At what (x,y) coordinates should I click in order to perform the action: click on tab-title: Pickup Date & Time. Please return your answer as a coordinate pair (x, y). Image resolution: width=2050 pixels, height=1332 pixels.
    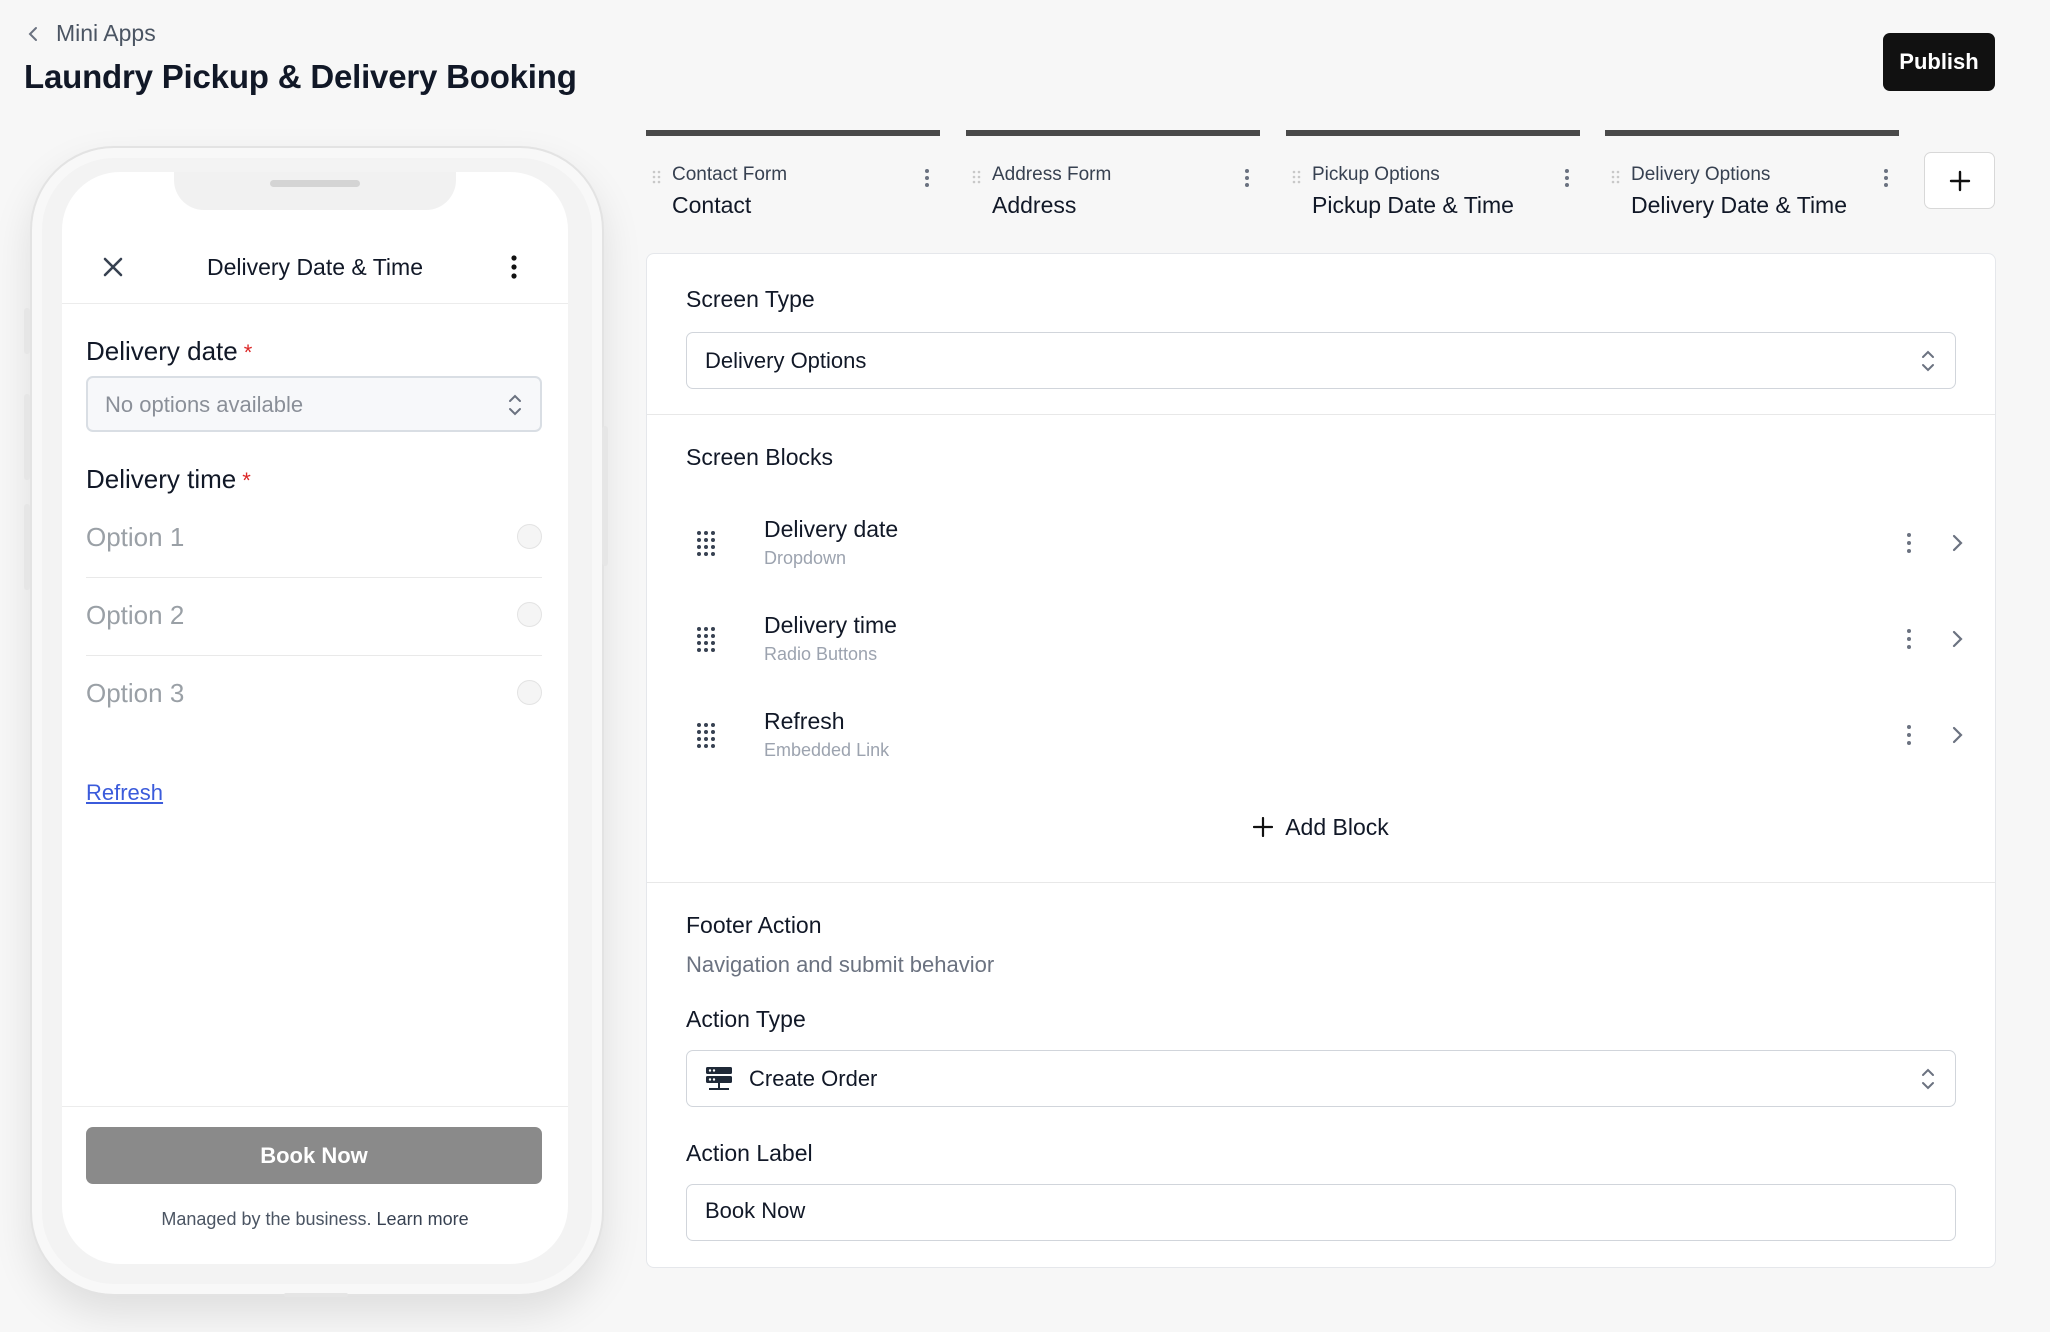
    Looking at the image, I should click on (1413, 205).